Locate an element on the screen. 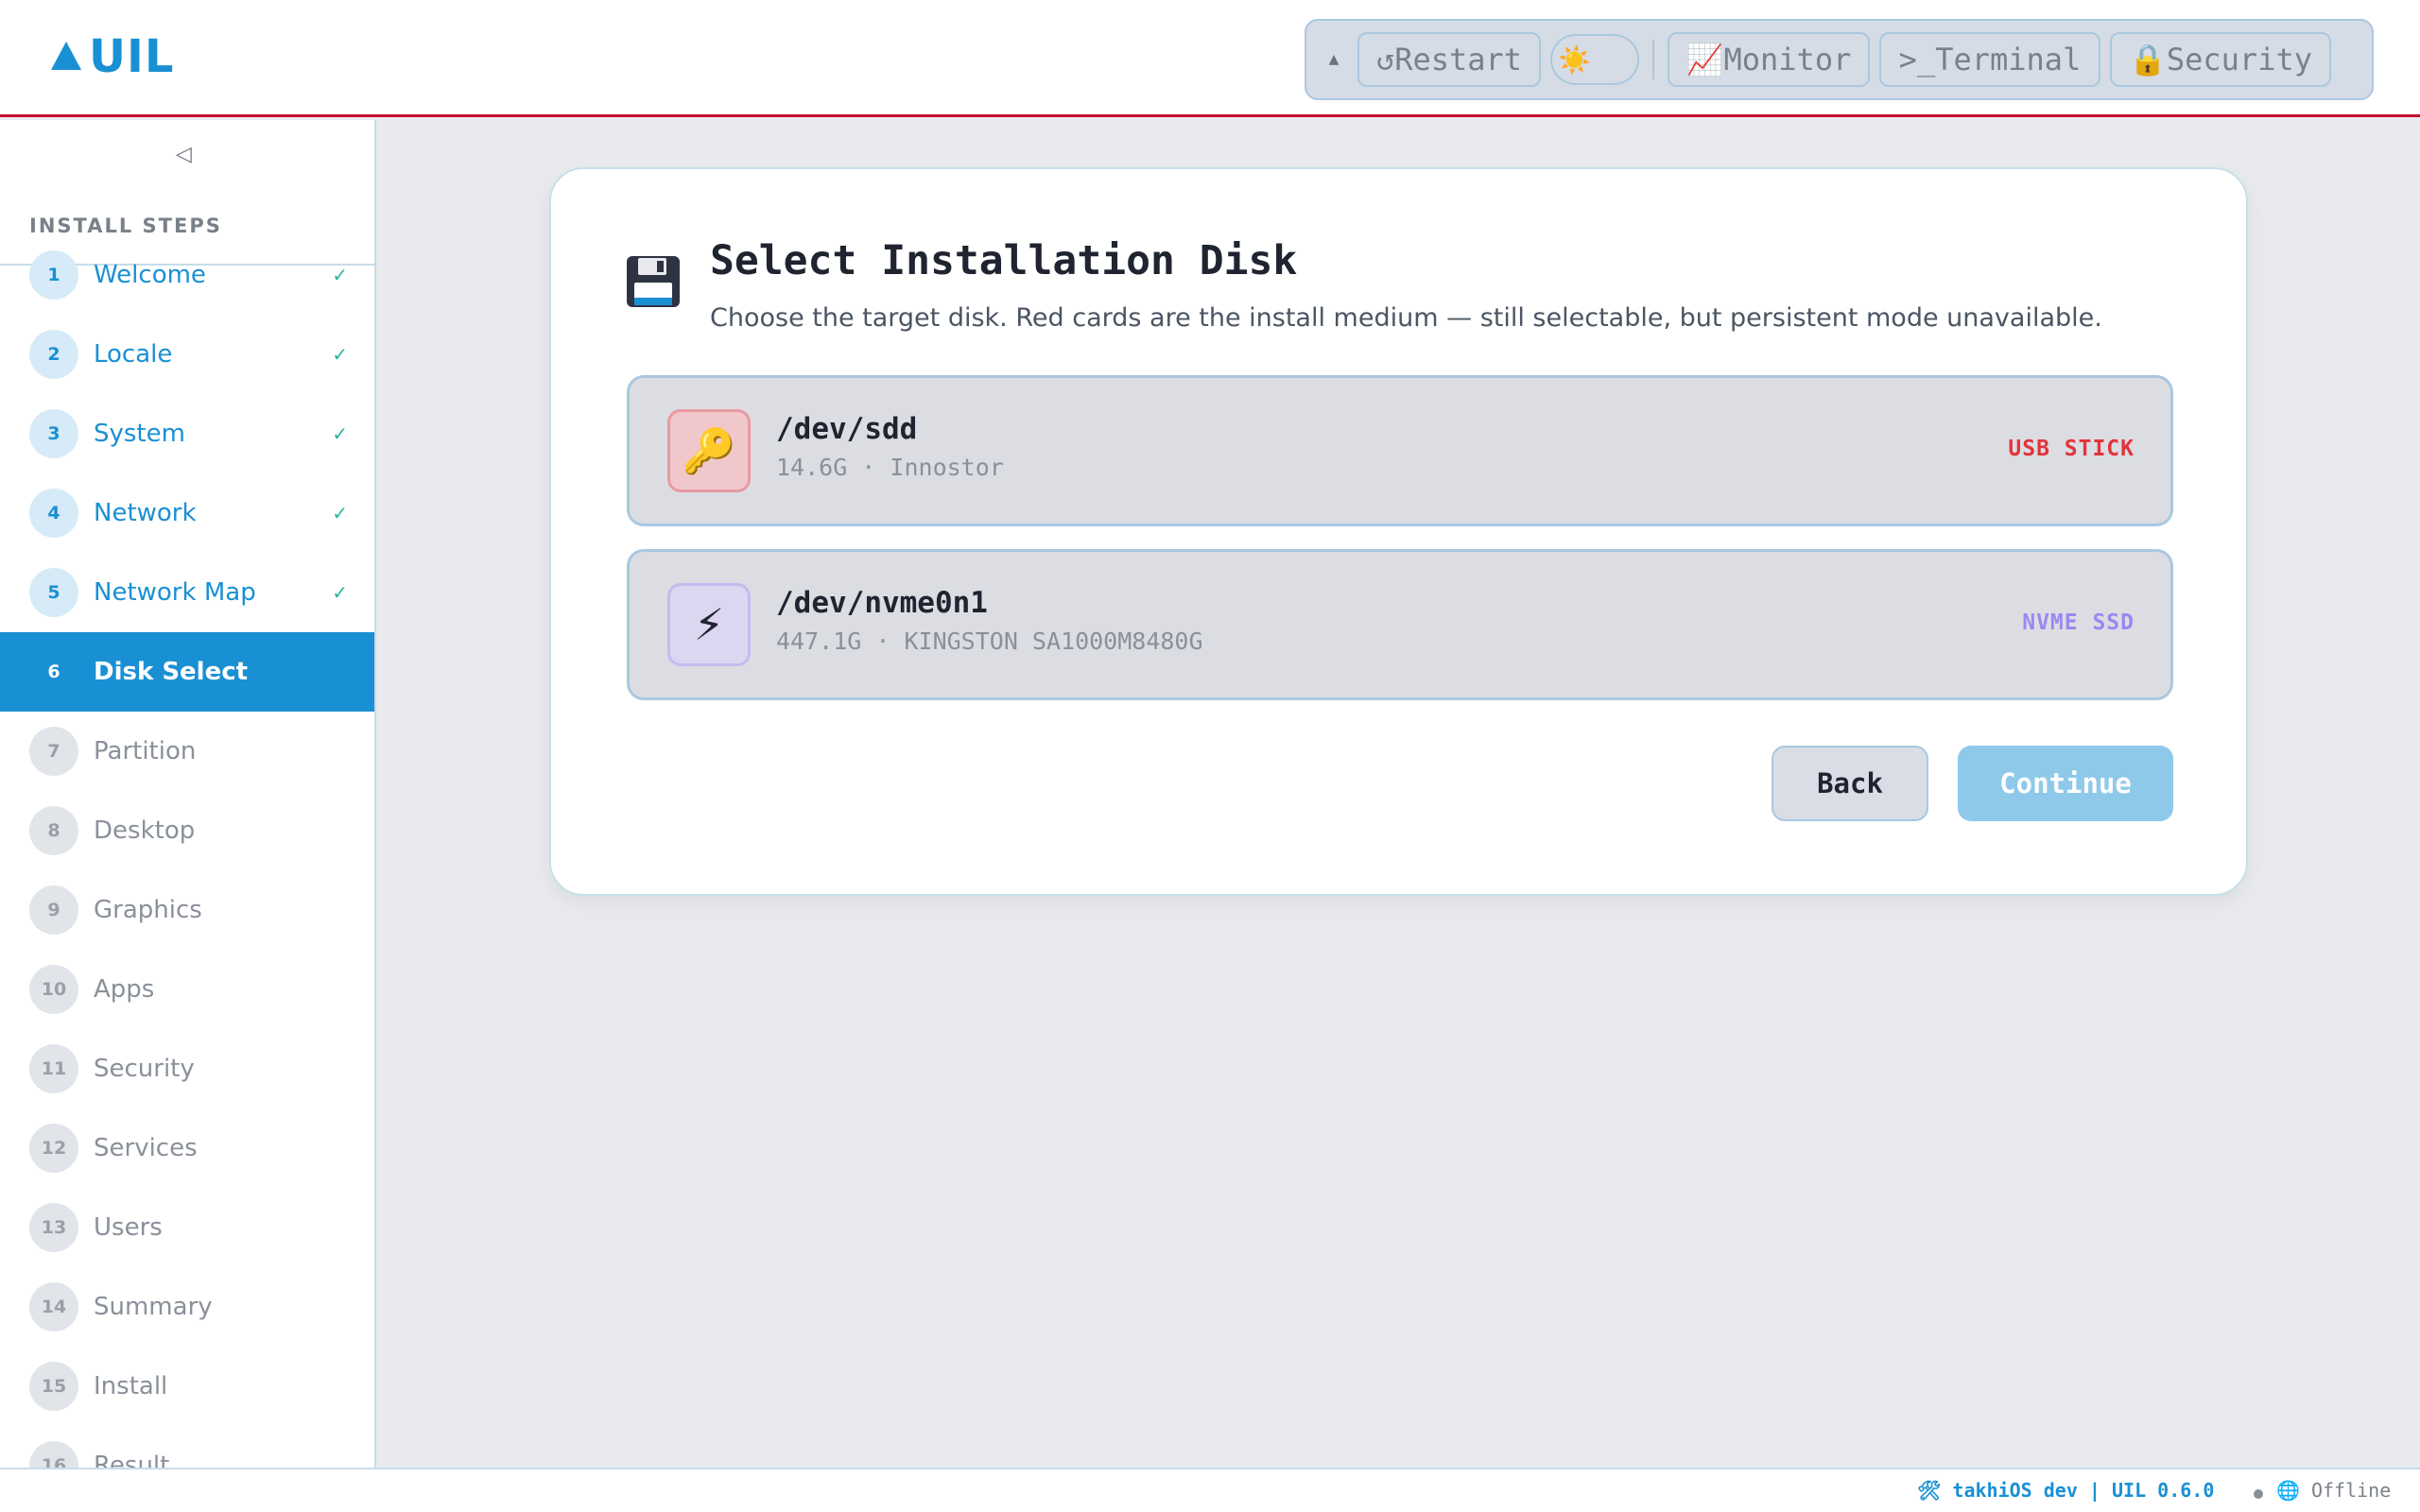  app-logo: UIL is located at coordinates (112, 56).